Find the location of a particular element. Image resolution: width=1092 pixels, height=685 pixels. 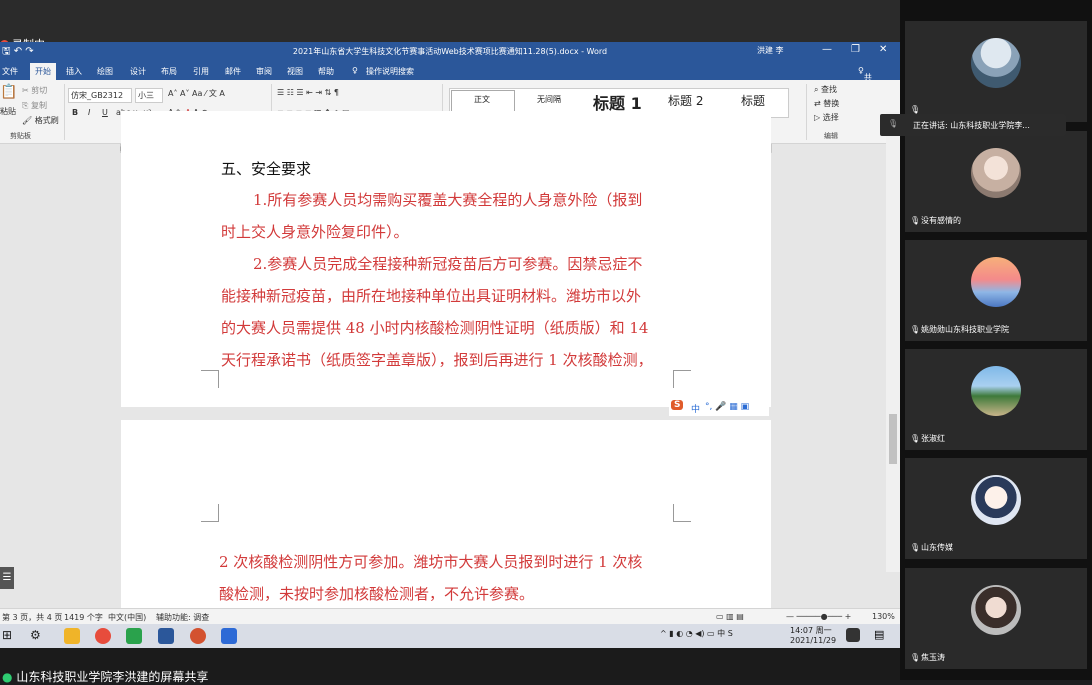

participant-tile: 🎙 张淑红 is located at coordinates (996, 399).